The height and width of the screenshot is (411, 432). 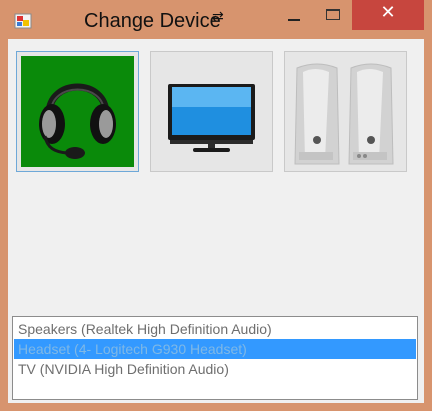 I want to click on minimize-icon, so click(x=294, y=20).